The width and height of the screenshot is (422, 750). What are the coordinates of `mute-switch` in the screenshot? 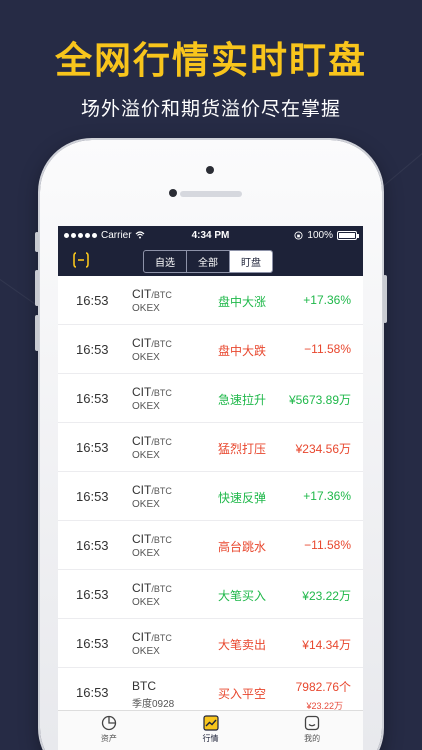 It's located at (37, 242).